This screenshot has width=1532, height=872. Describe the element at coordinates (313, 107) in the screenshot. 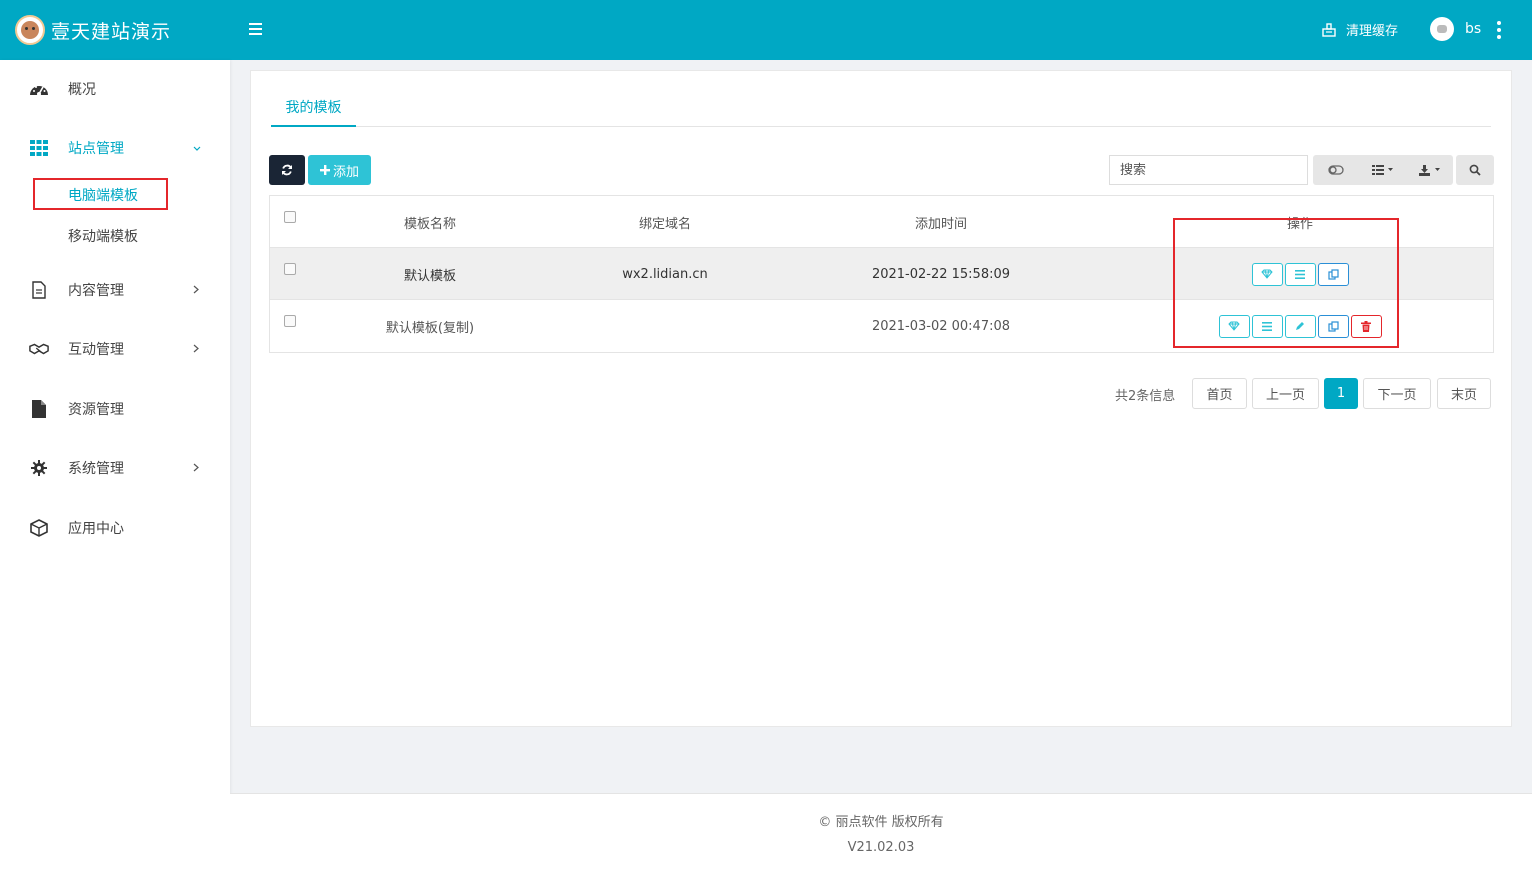

I see `tab-my-templates: 我的模板` at that location.